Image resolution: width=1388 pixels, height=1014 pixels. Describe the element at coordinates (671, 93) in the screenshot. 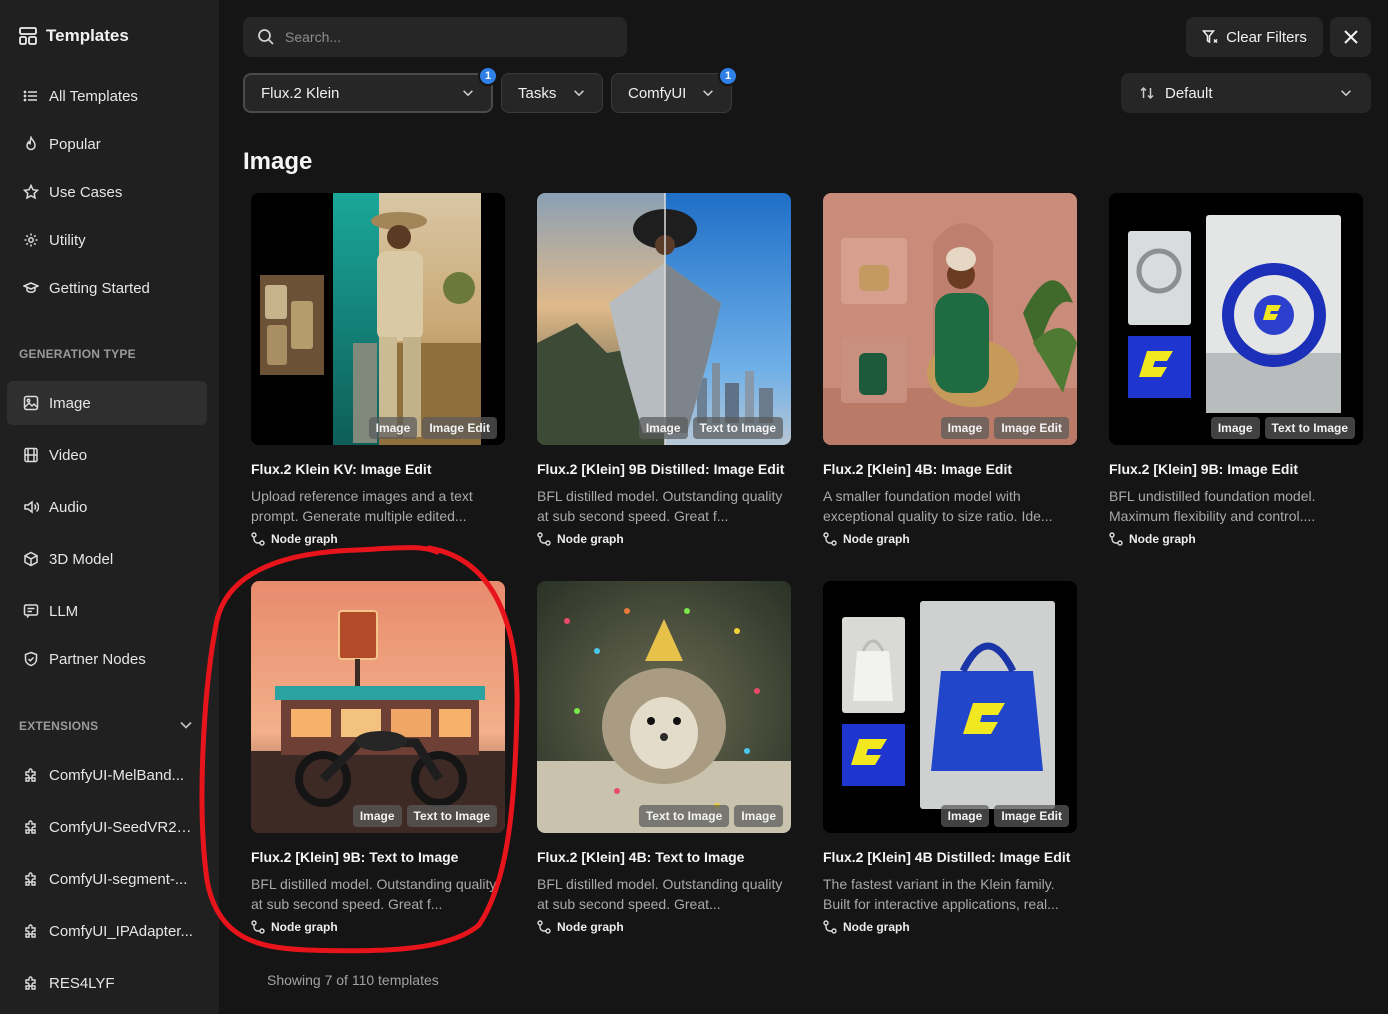

I see `framework-filter-dropdown: ComfyUI` at that location.